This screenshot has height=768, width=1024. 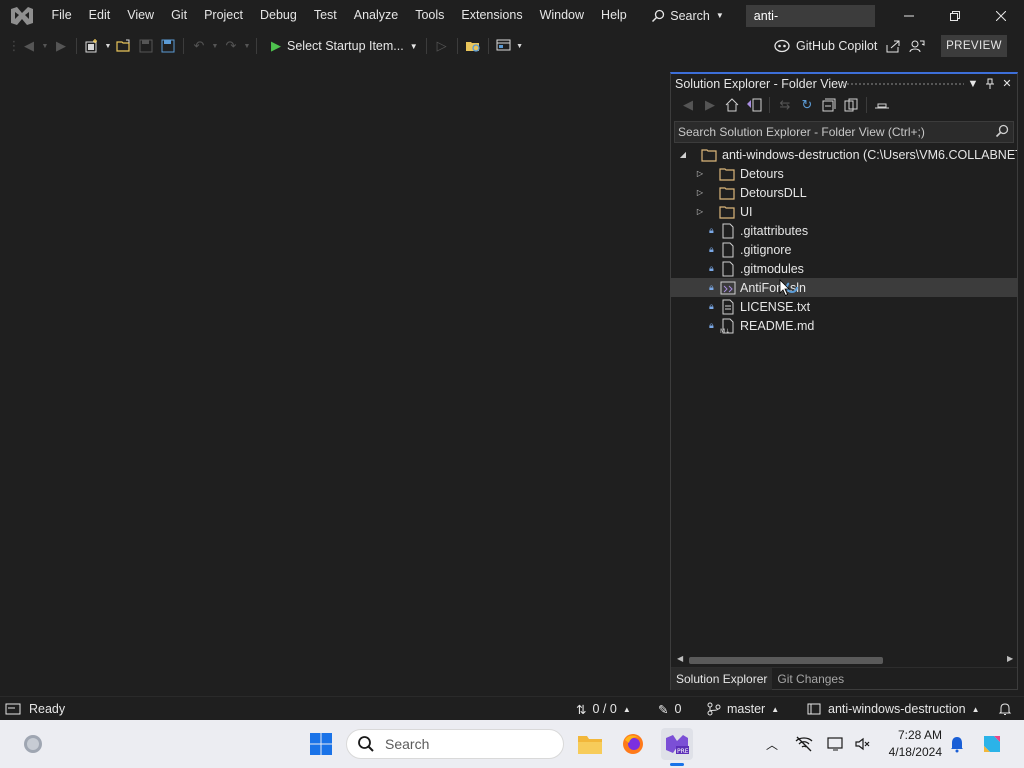 What do you see at coordinates (199, 46) in the screenshot?
I see `undo-icon: ↶` at bounding box center [199, 46].